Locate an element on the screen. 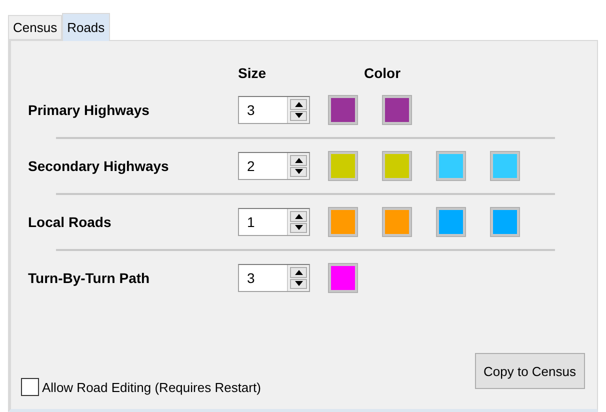 The width and height of the screenshot is (606, 412). road-label: Secondary Highways is located at coordinates (99, 166).